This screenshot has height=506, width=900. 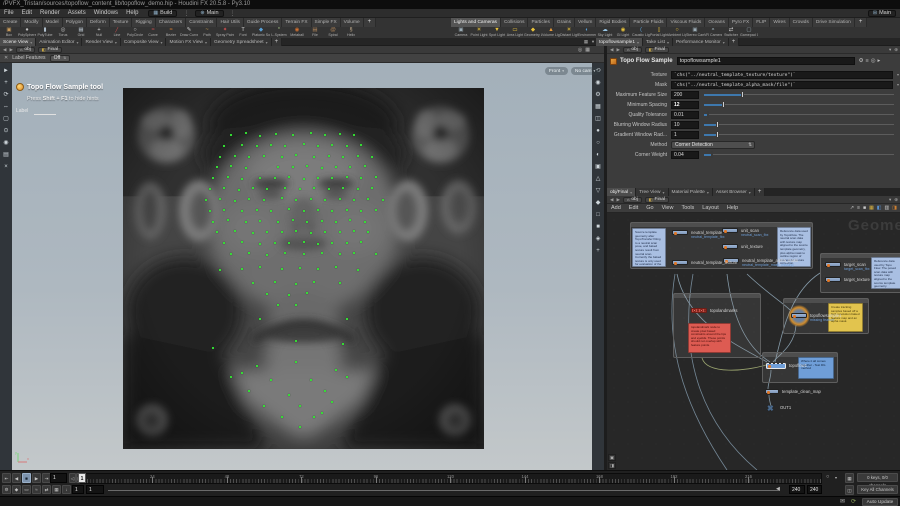 I want to click on shelf-tab-model: Model, so click(x=52, y=22).